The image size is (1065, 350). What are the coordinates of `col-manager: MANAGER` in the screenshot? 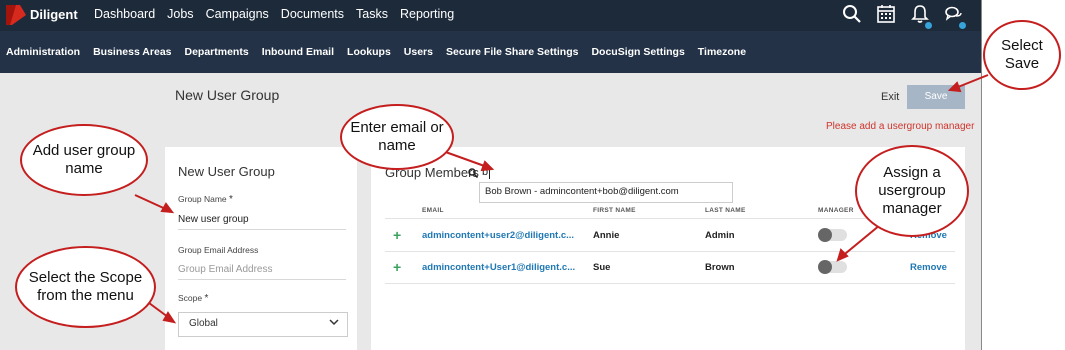 It's located at (836, 210).